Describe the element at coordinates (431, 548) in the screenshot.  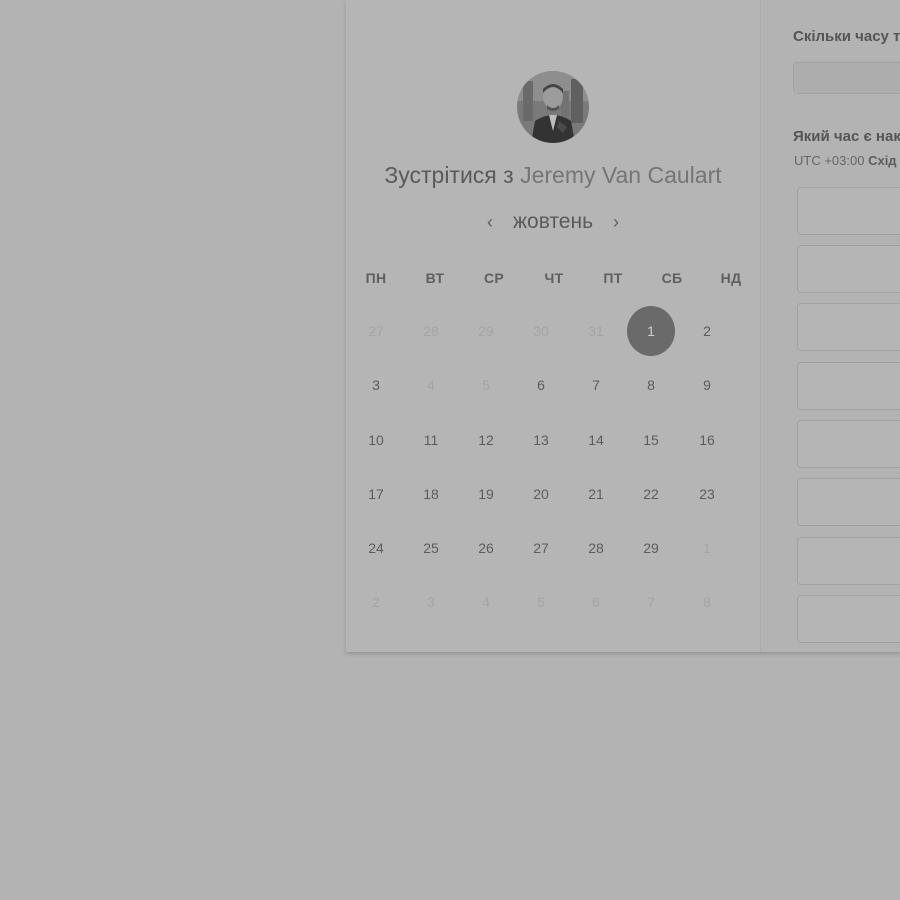
I see `calendar-day: 25` at that location.